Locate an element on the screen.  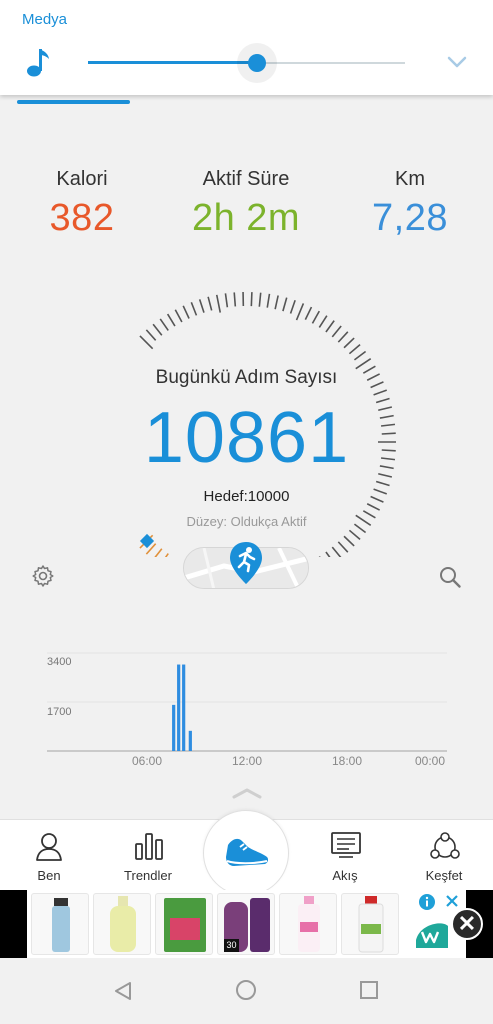
ad-product: 30 is located at coordinates (246, 924).